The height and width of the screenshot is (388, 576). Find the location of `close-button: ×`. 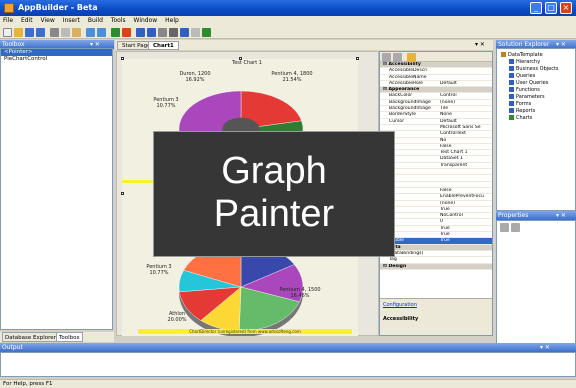

close-button: × is located at coordinates (566, 8).